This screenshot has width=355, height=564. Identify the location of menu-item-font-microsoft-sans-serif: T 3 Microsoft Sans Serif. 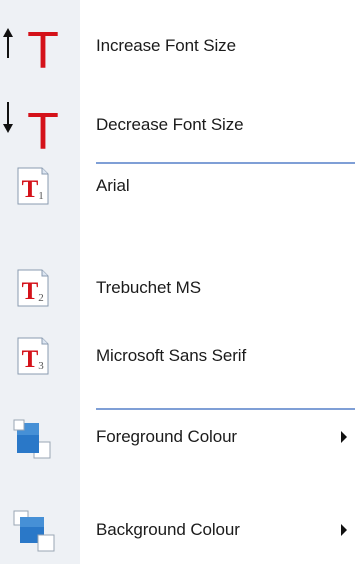
(177, 356).